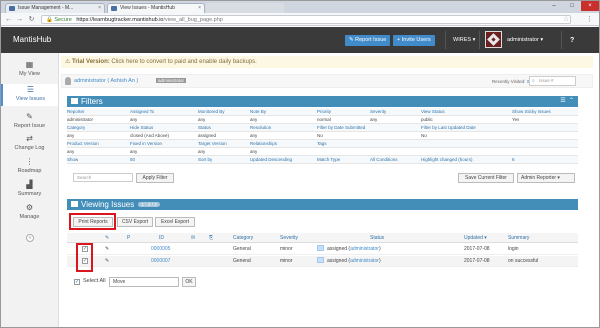  I want to click on back-icon: ←, so click(8, 19).